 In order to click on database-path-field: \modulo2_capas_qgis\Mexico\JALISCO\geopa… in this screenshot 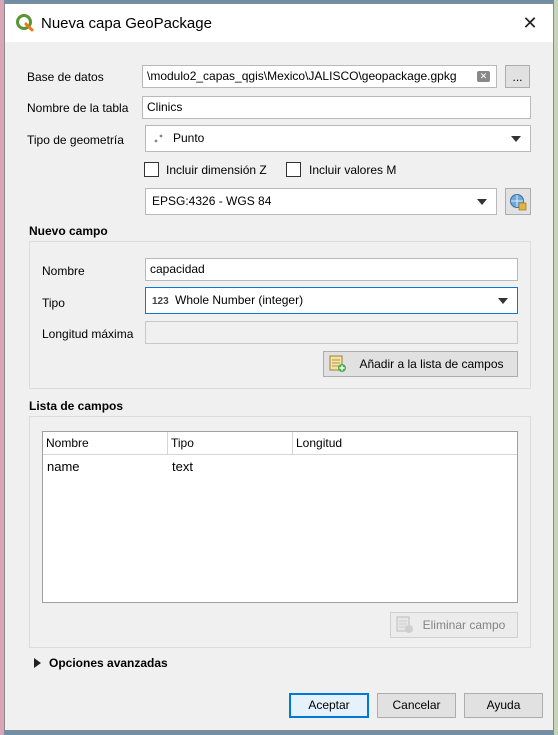, I will do `click(319, 76)`.